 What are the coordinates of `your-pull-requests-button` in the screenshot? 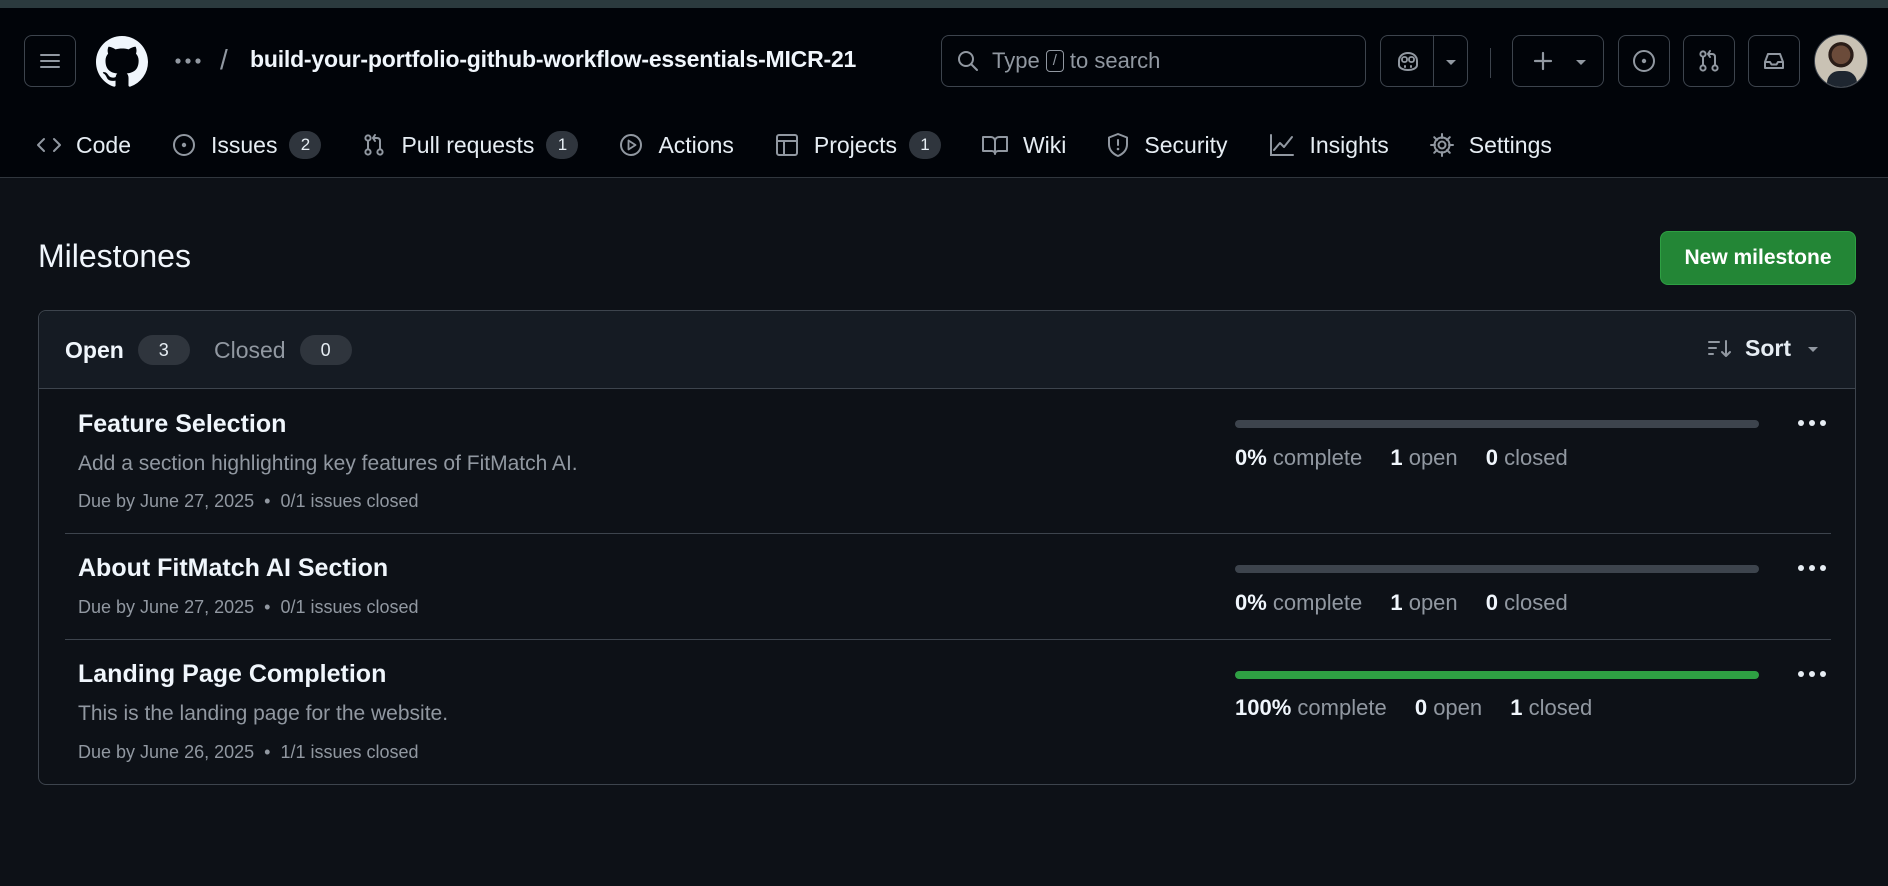 It's located at (1709, 61).